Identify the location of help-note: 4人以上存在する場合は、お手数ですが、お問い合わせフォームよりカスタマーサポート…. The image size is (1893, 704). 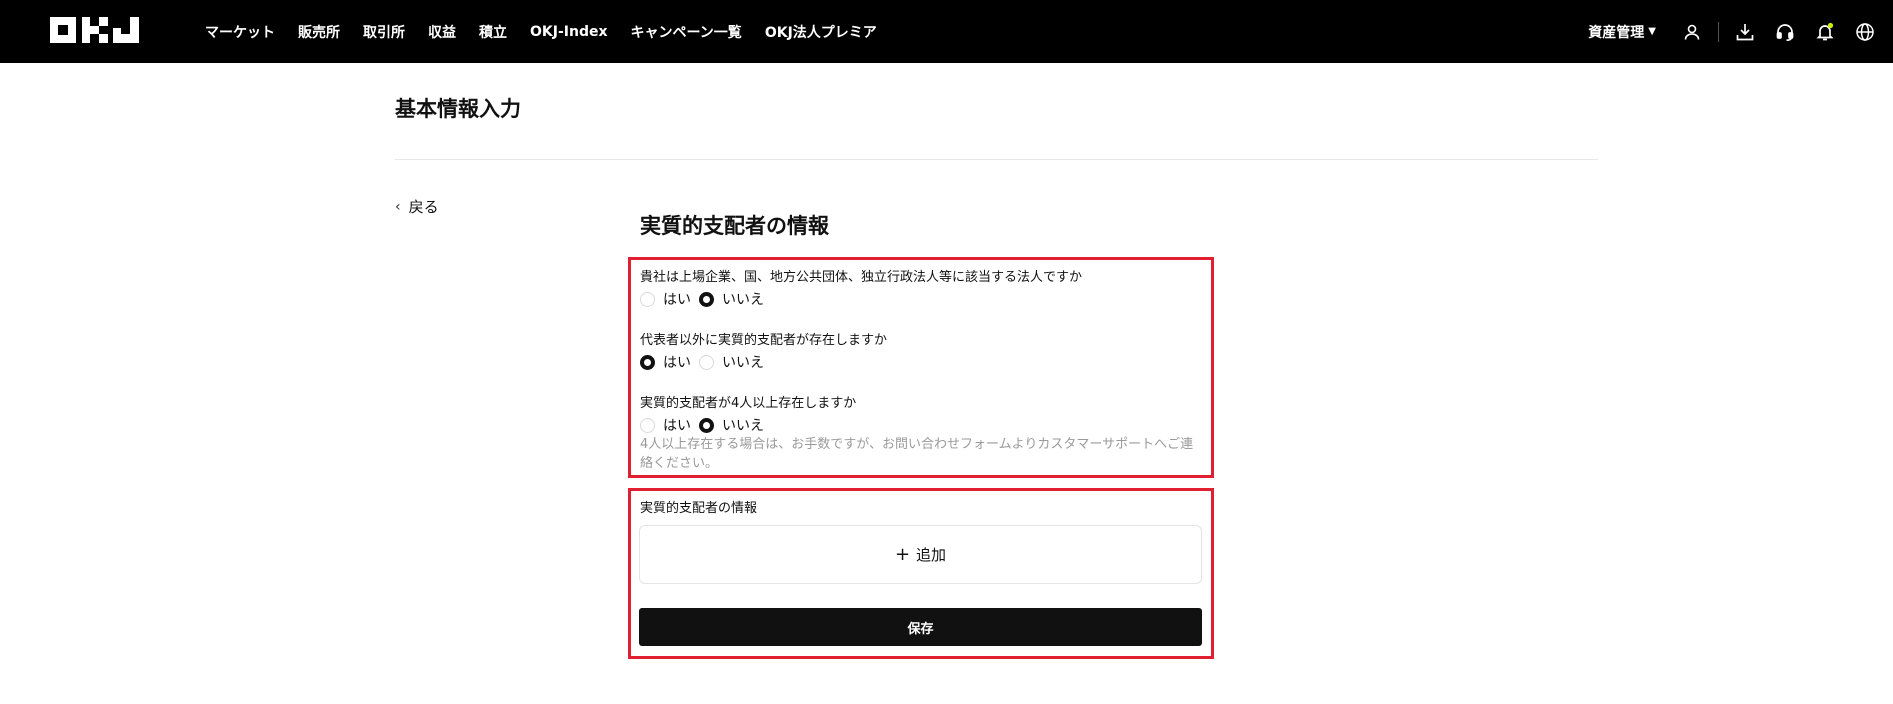
(917, 454).